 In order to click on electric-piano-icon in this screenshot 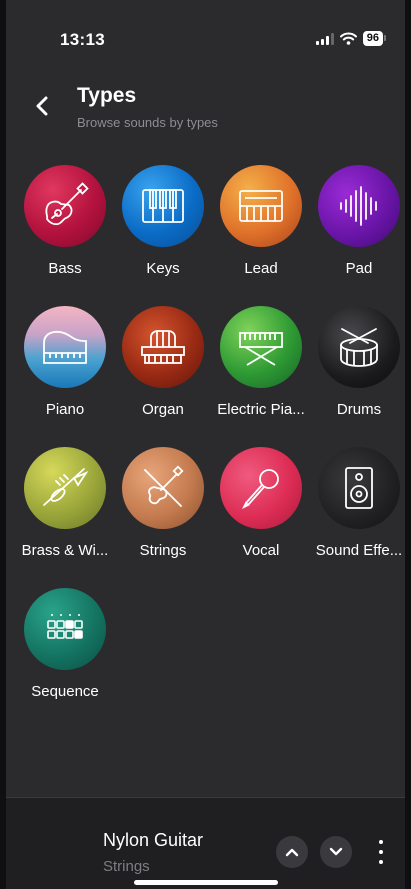, I will do `click(261, 349)`.